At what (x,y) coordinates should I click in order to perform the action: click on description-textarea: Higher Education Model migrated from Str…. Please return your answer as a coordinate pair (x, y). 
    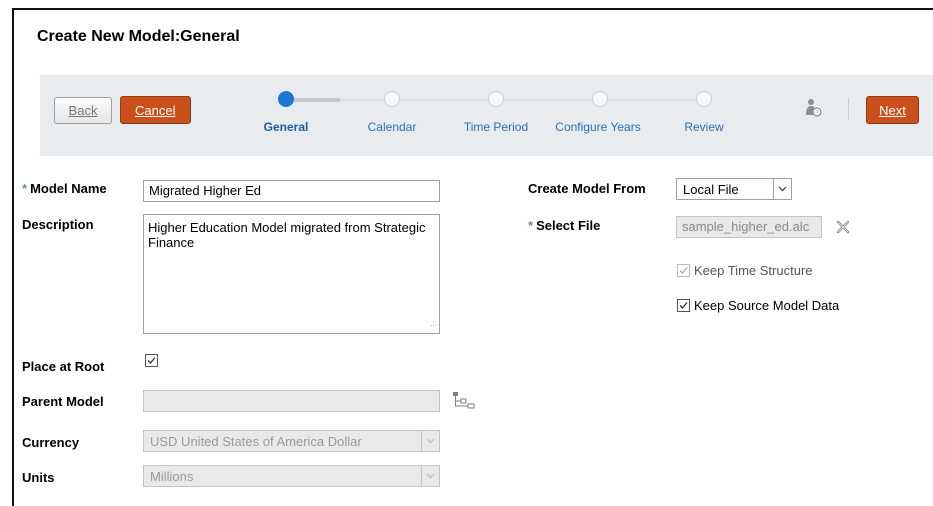
    Looking at the image, I should click on (291, 274).